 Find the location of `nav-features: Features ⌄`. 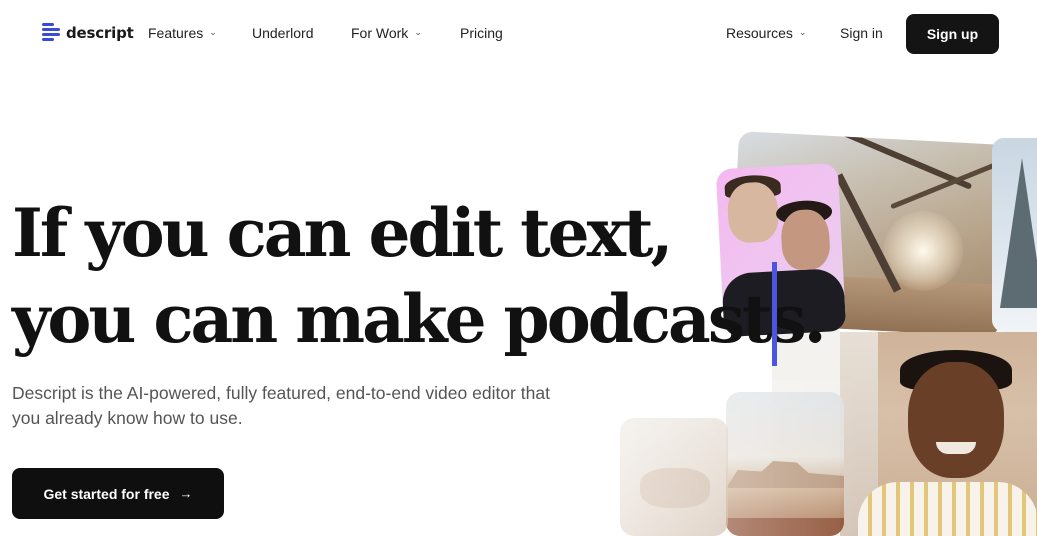

nav-features: Features ⌄ is located at coordinates (182, 33).